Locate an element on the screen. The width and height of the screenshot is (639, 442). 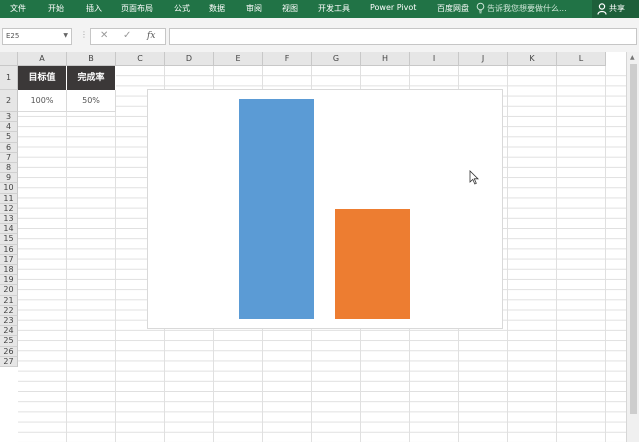
formula-buttons: ✕ ✓ fx is located at coordinates (128, 36).